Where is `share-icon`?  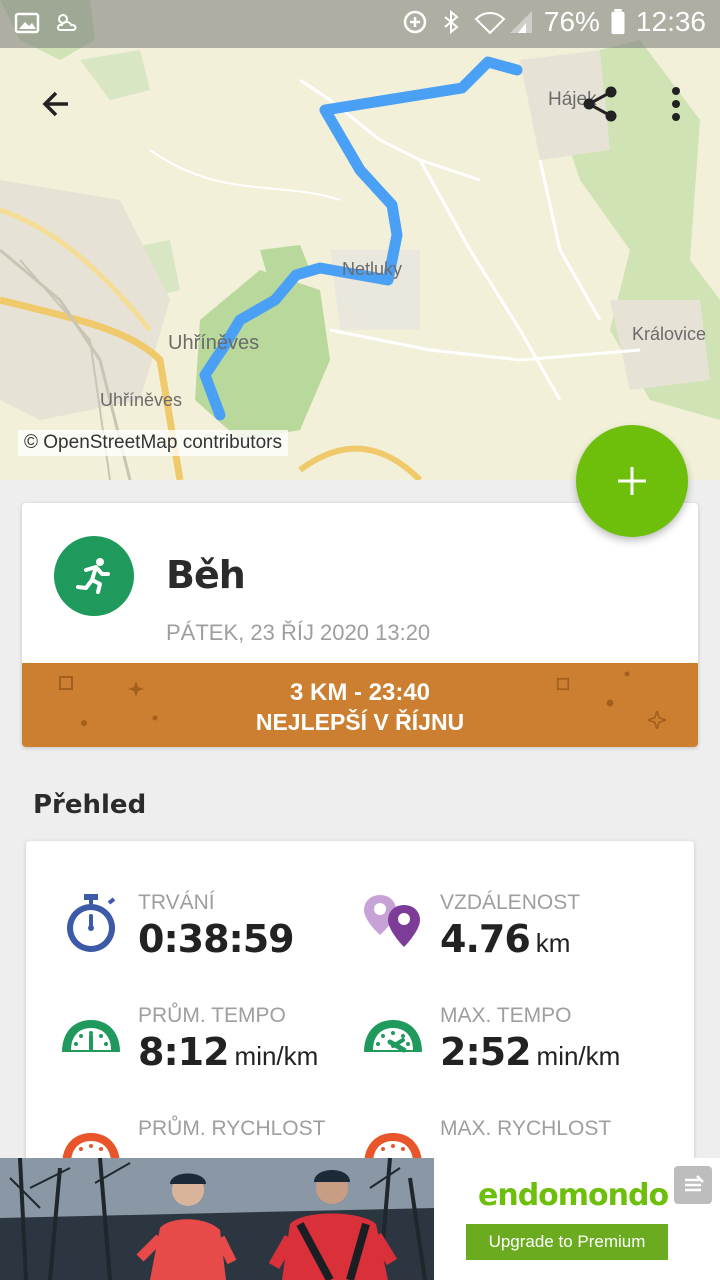 share-icon is located at coordinates (600, 104).